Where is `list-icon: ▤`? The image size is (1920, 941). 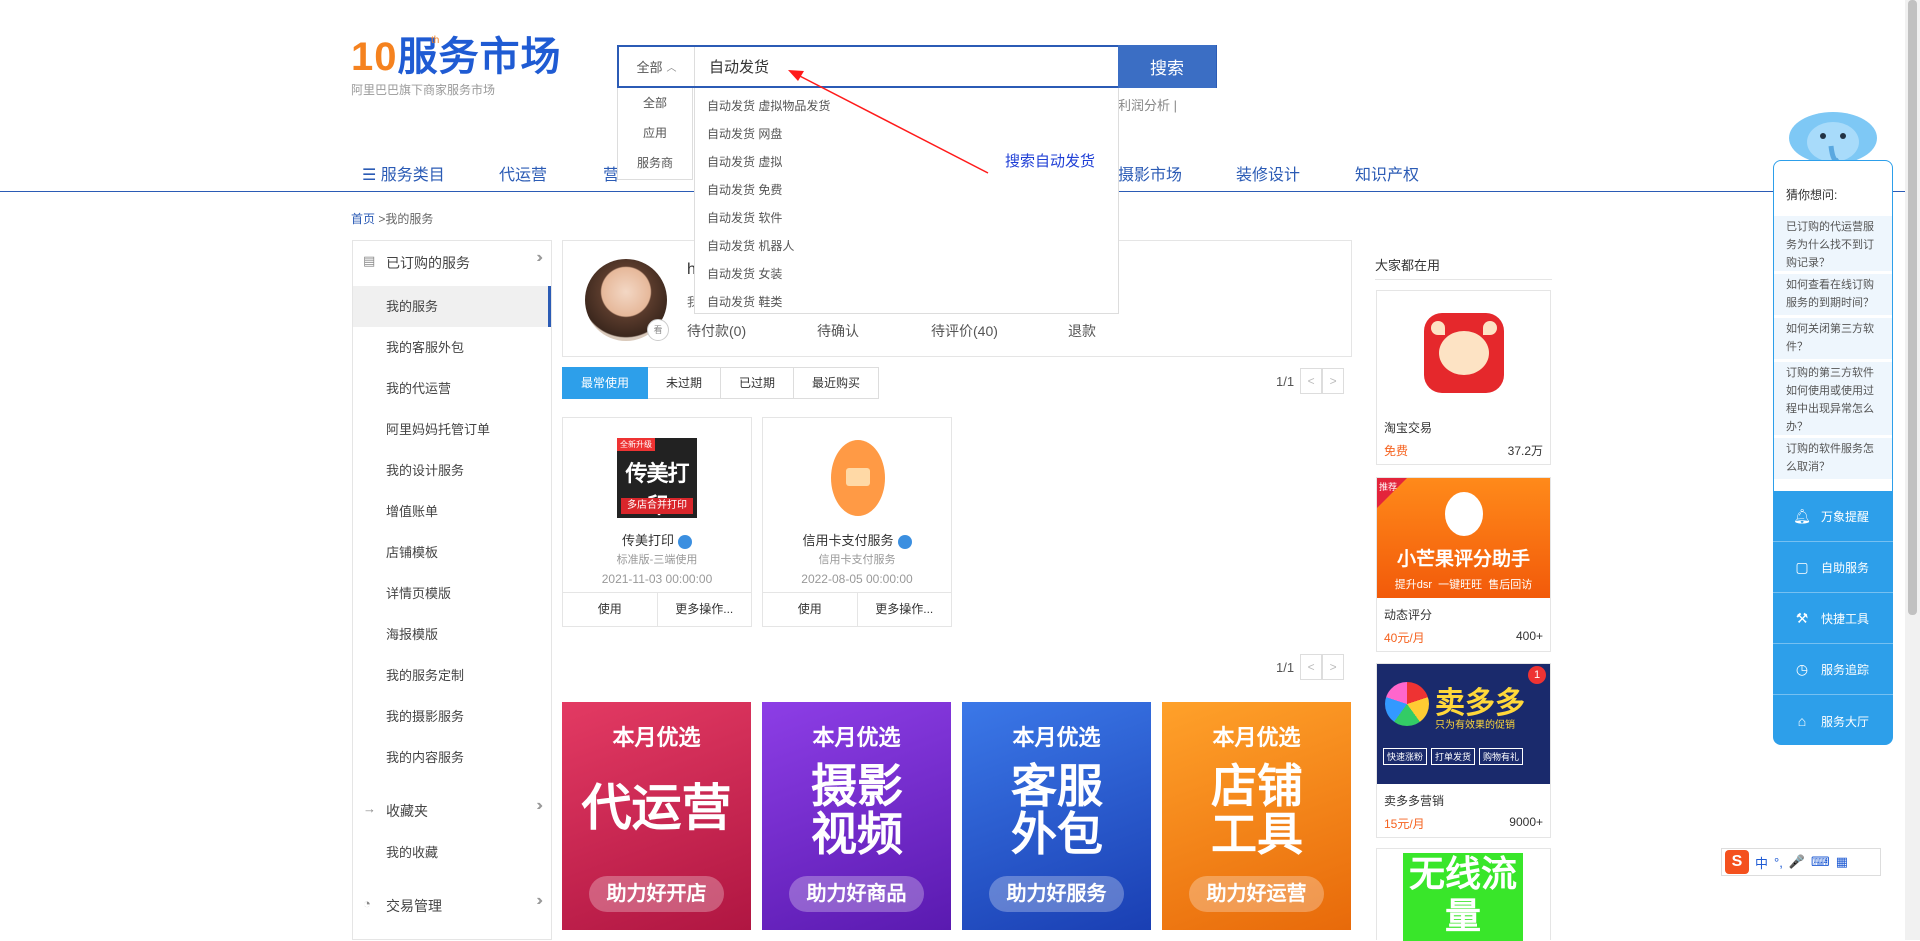
list-icon: ▤ is located at coordinates (369, 260).